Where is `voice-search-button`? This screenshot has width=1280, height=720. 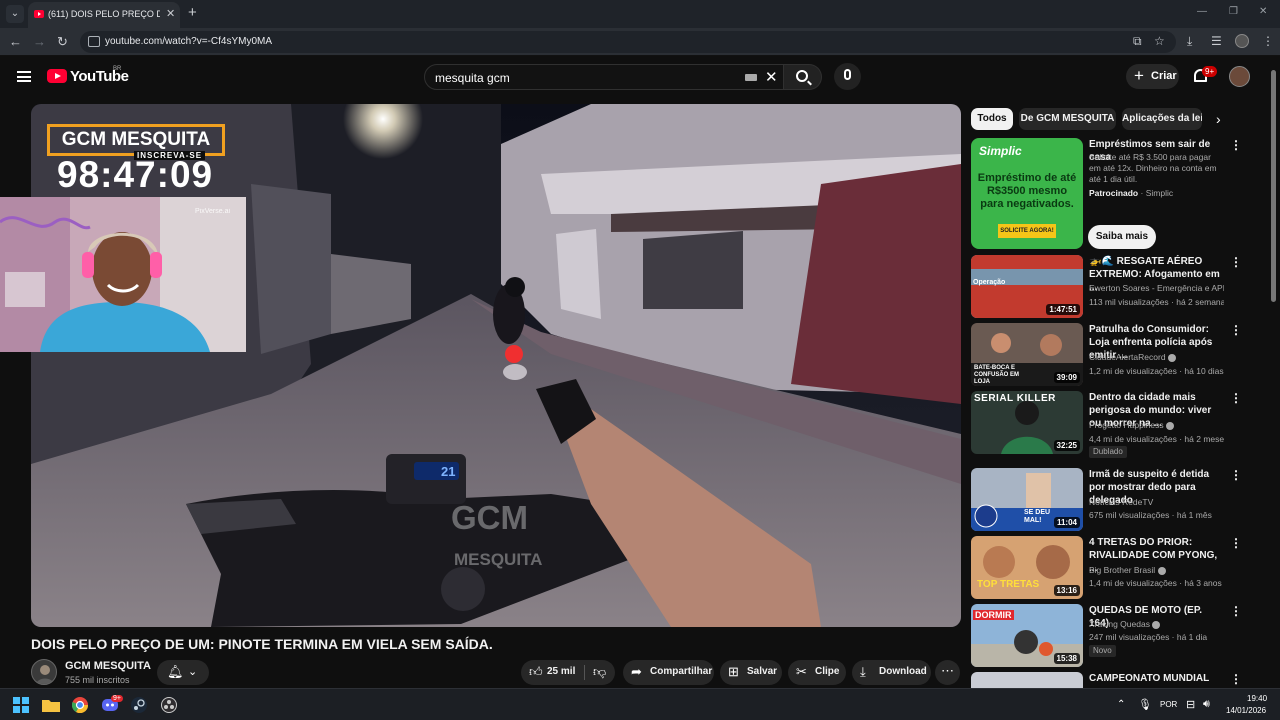 voice-search-button is located at coordinates (847, 76).